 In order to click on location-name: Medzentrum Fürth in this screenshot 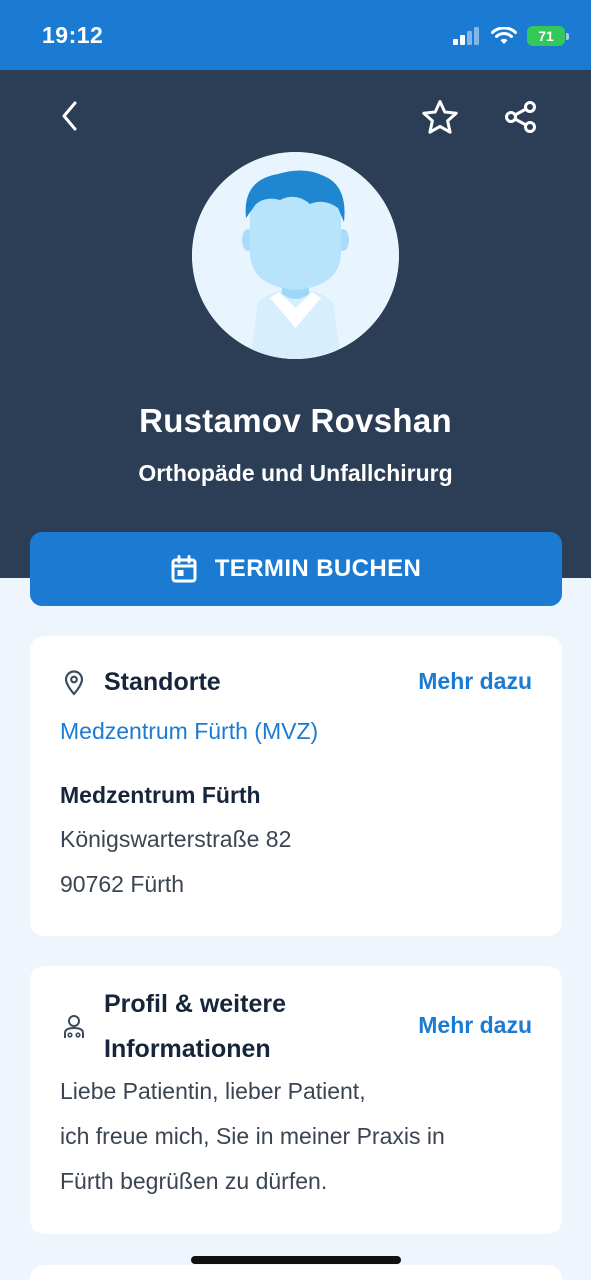, I will do `click(160, 795)`.